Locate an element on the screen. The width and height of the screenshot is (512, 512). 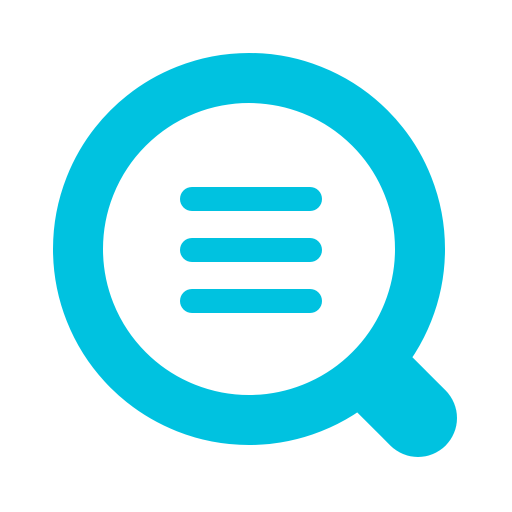
list-lines is located at coordinates (251, 250).